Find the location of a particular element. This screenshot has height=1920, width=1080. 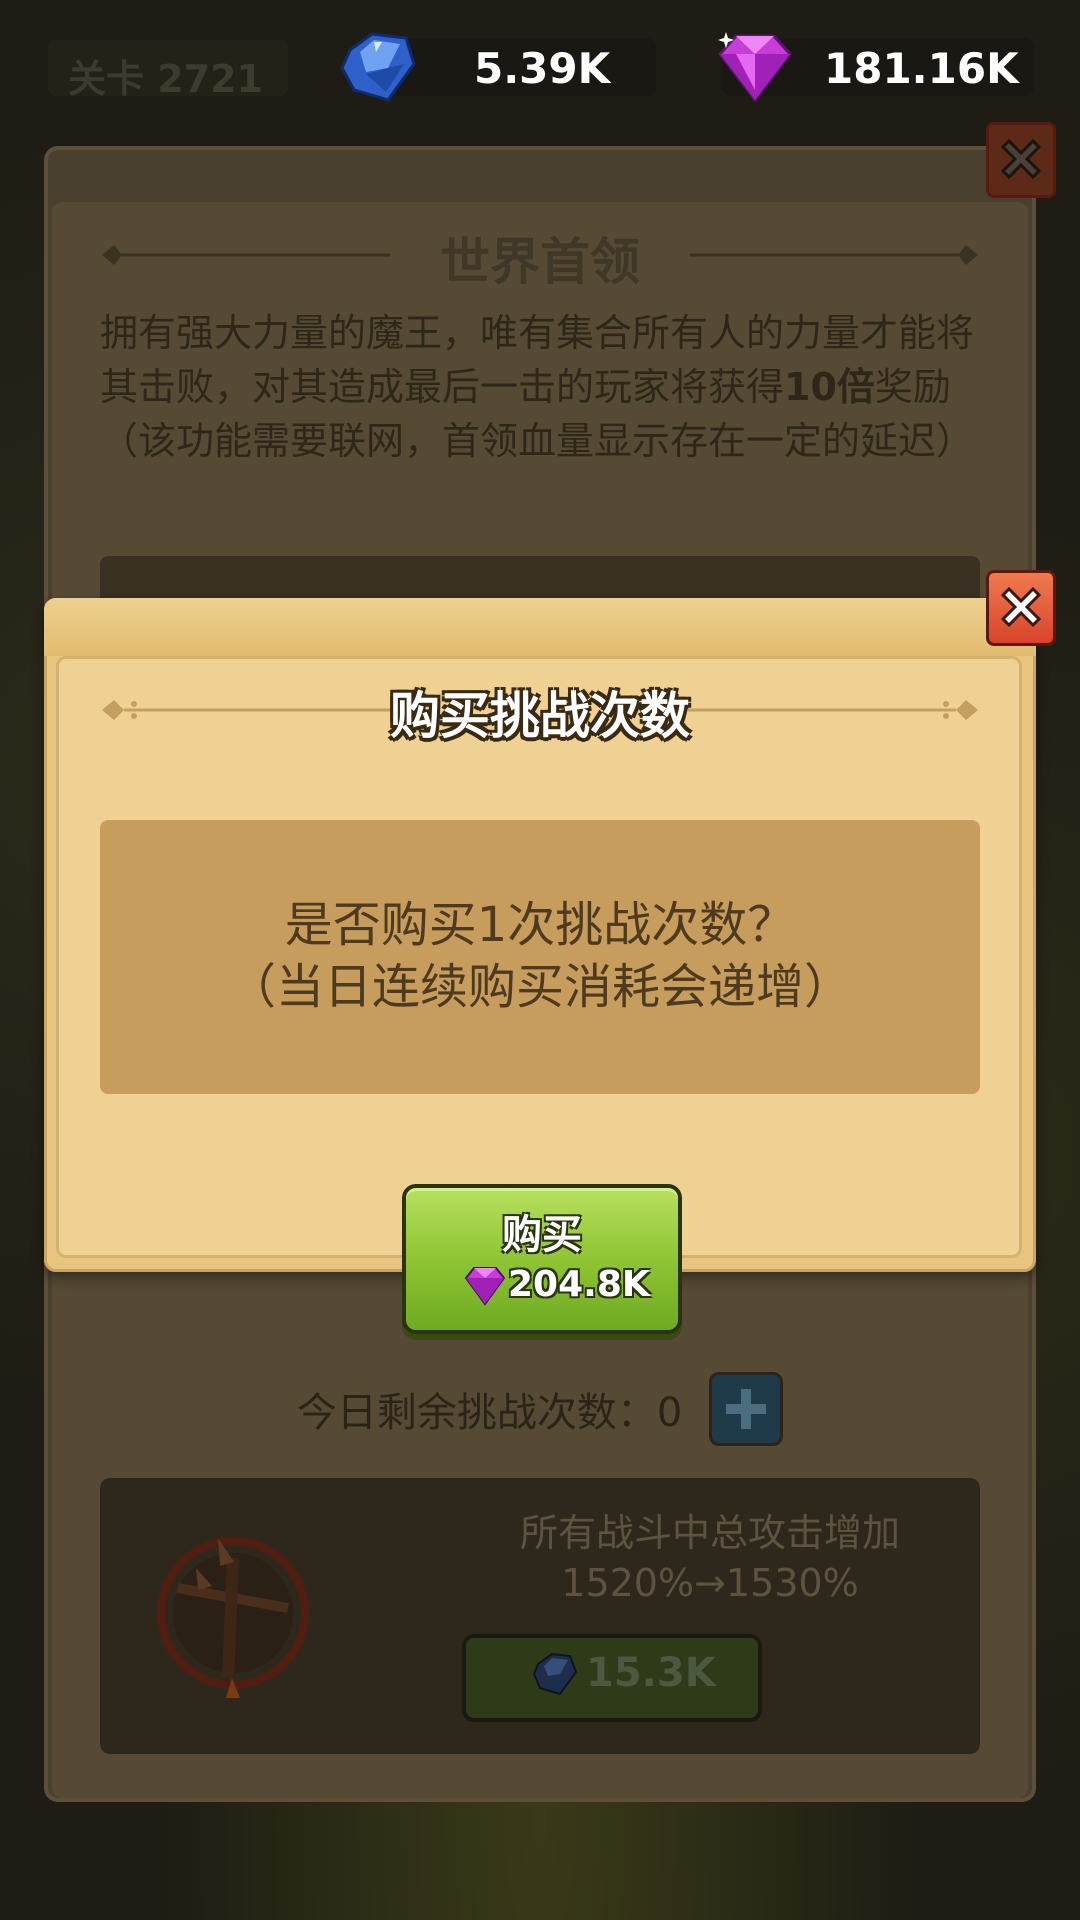

reward-multiplier: 10倍 is located at coordinates (829, 387).